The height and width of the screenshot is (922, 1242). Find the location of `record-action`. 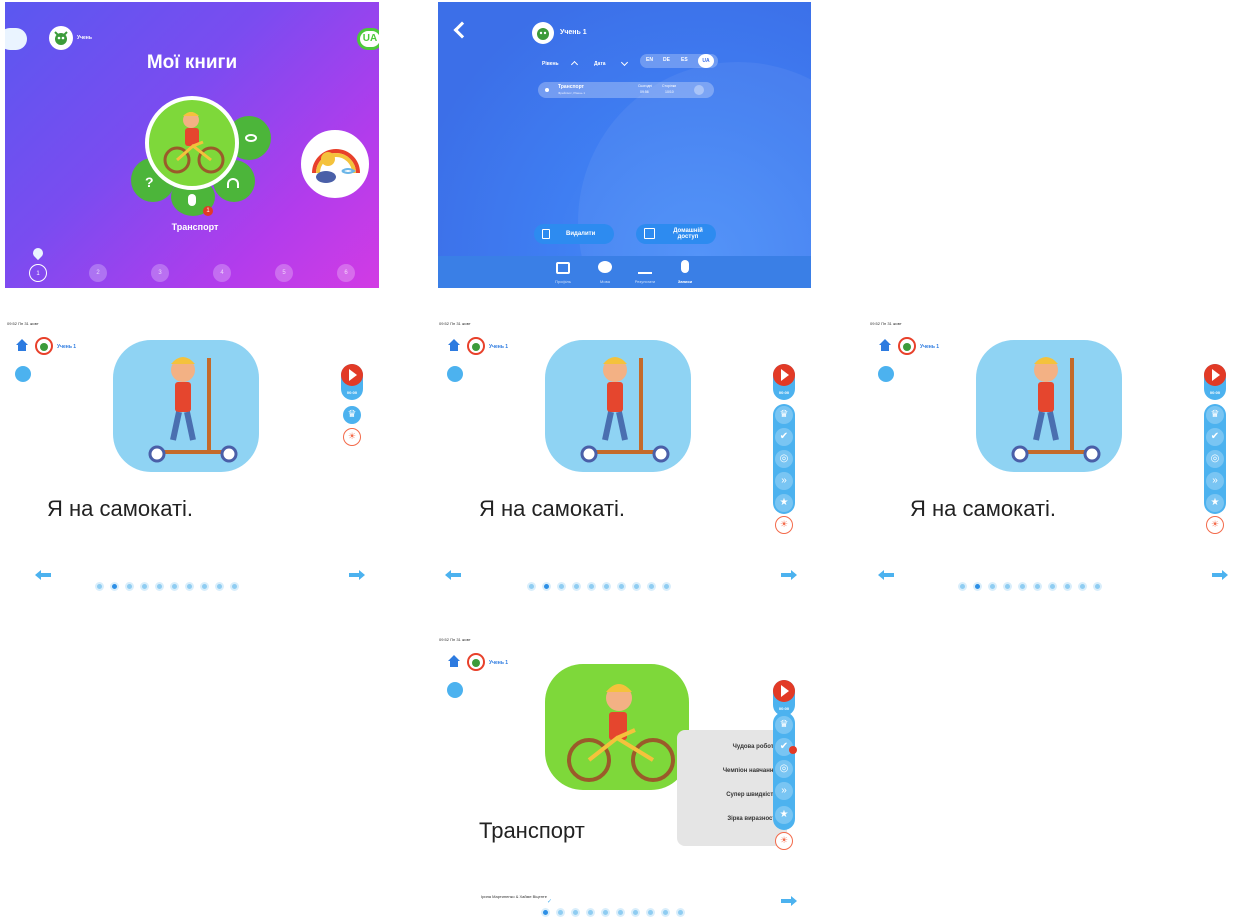

record-action is located at coordinates (699, 90).